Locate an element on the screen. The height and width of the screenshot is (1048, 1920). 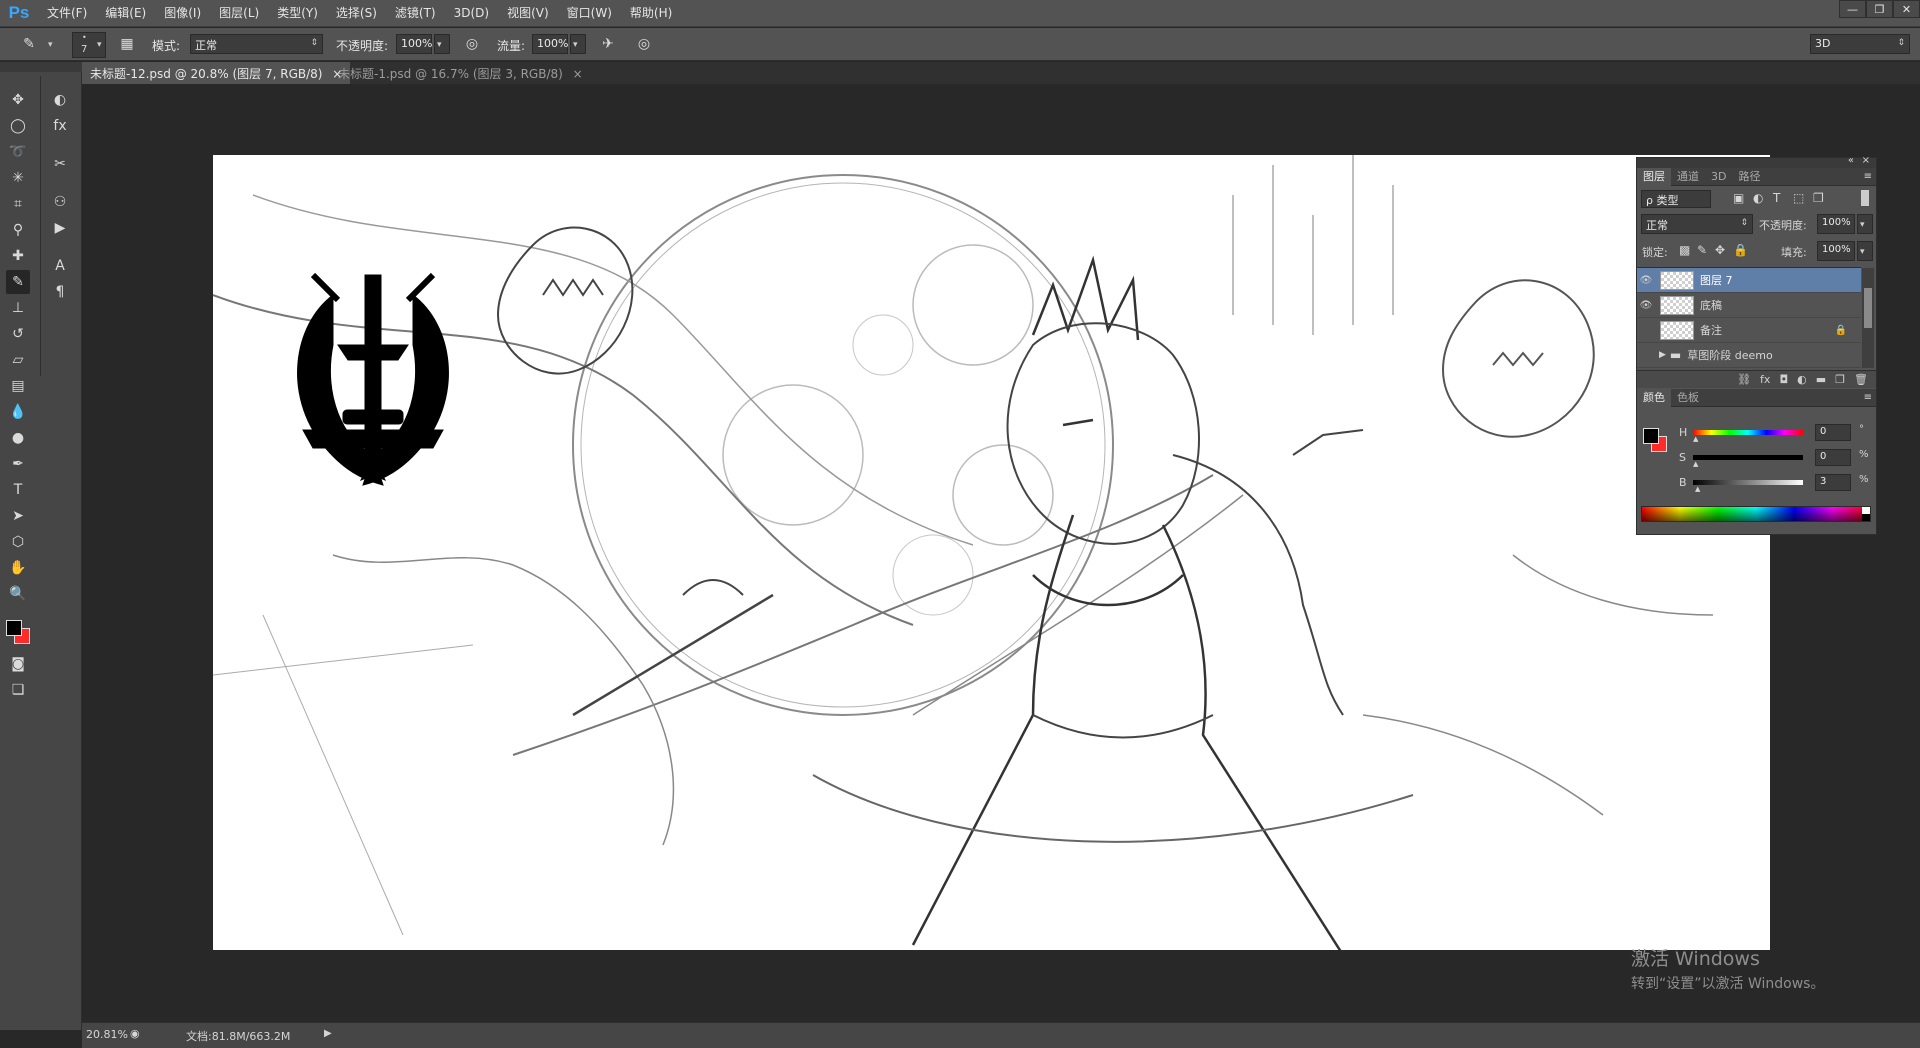
layer-row: 👁 底稿 is located at coordinates (1749, 305).